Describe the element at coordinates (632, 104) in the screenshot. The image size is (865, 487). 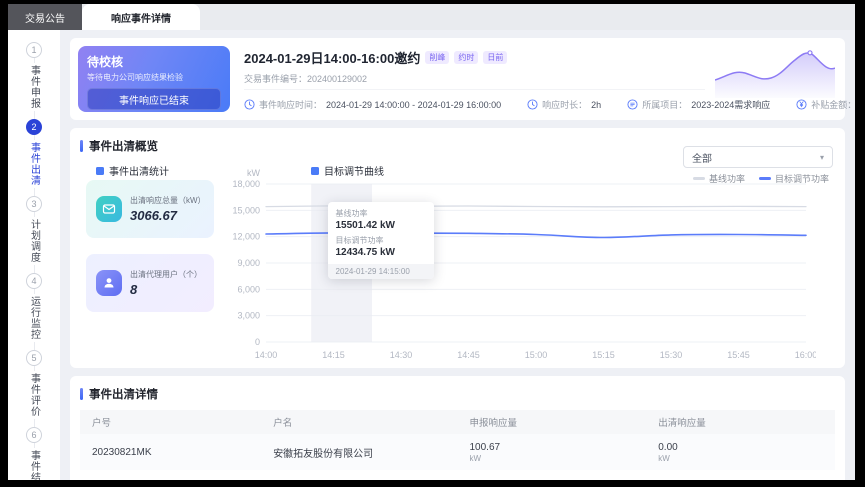
I see `project-icon` at that location.